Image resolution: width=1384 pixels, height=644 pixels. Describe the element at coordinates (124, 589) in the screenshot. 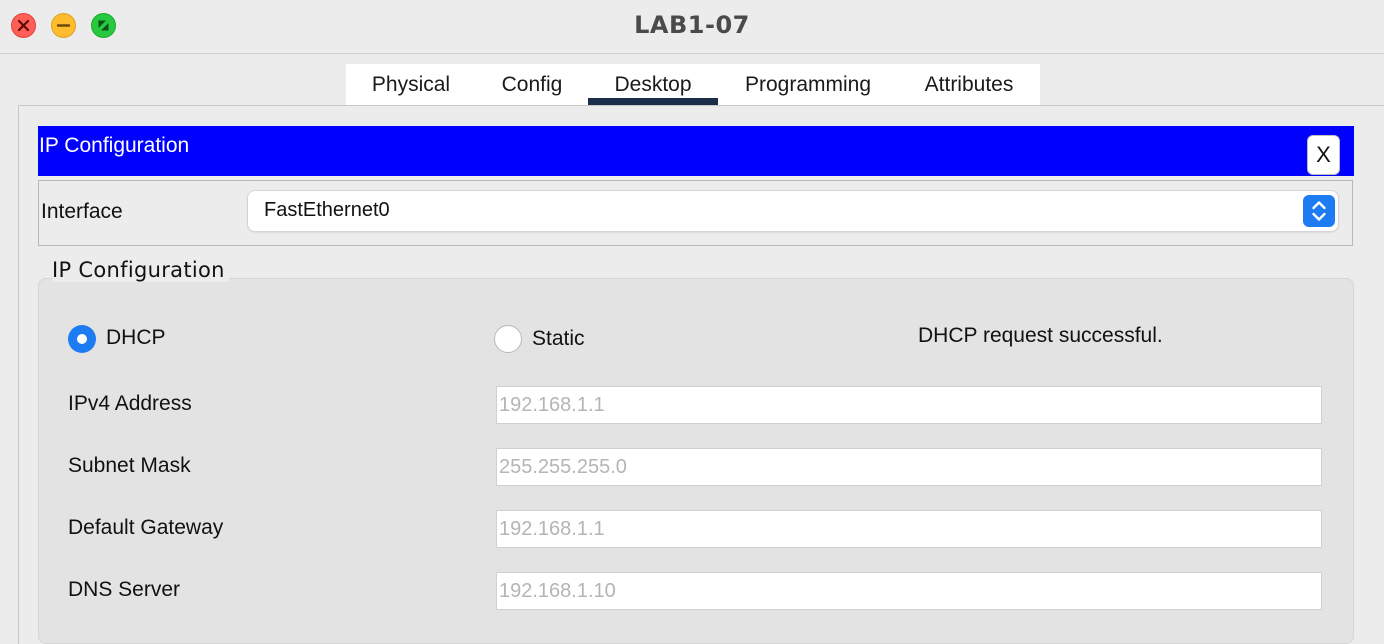

I see `dns-server-label: DNS Server` at that location.